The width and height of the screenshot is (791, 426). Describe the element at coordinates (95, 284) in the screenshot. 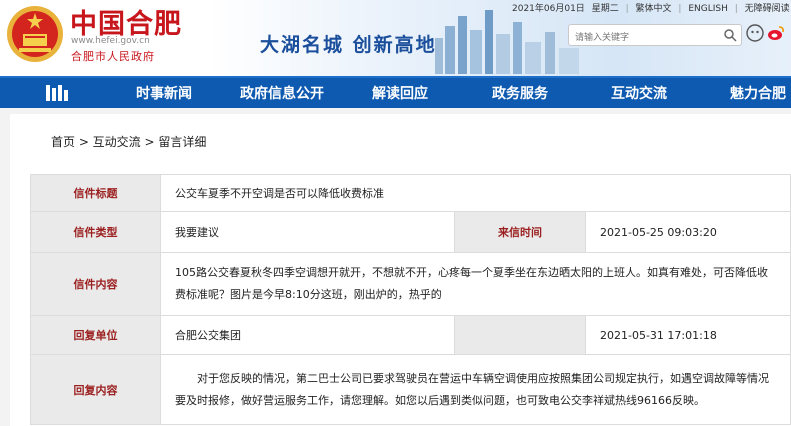

I see `content-label: 信件内容` at that location.